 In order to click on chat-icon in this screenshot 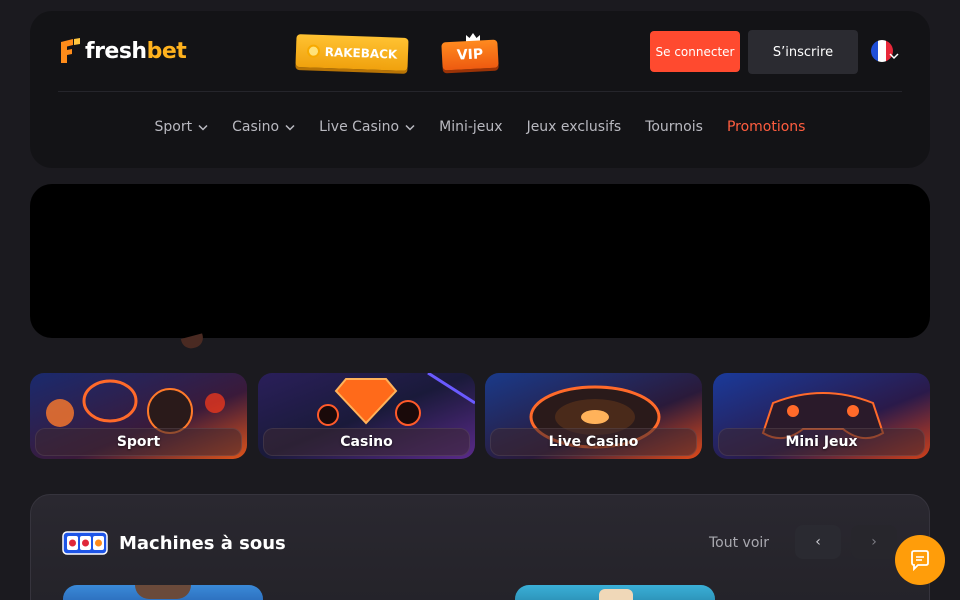, I will do `click(920, 560)`.